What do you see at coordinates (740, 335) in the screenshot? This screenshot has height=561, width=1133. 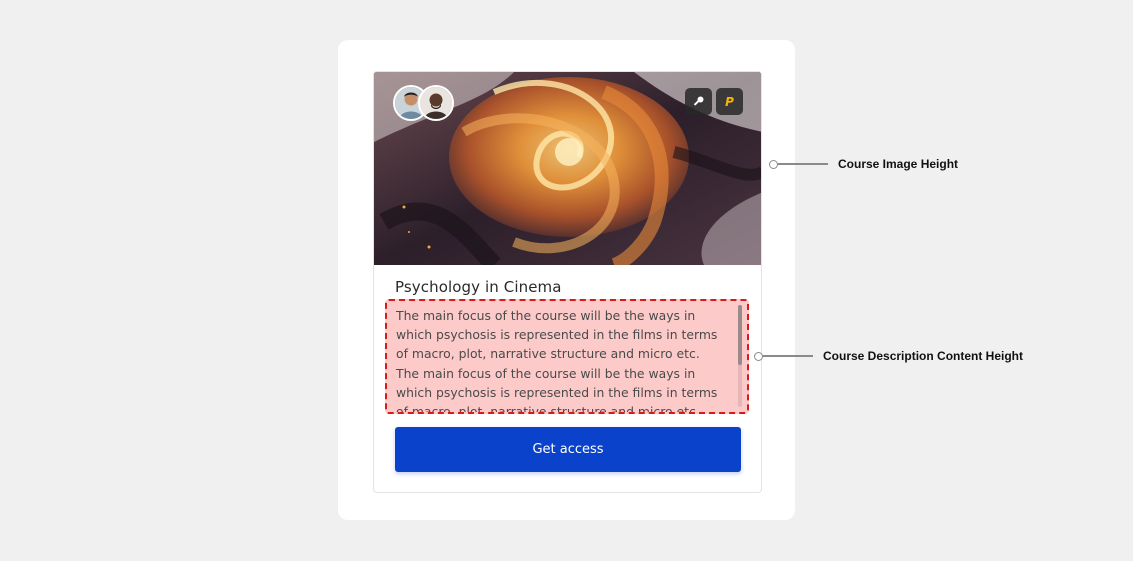 I see `description-scroll-thumb` at bounding box center [740, 335].